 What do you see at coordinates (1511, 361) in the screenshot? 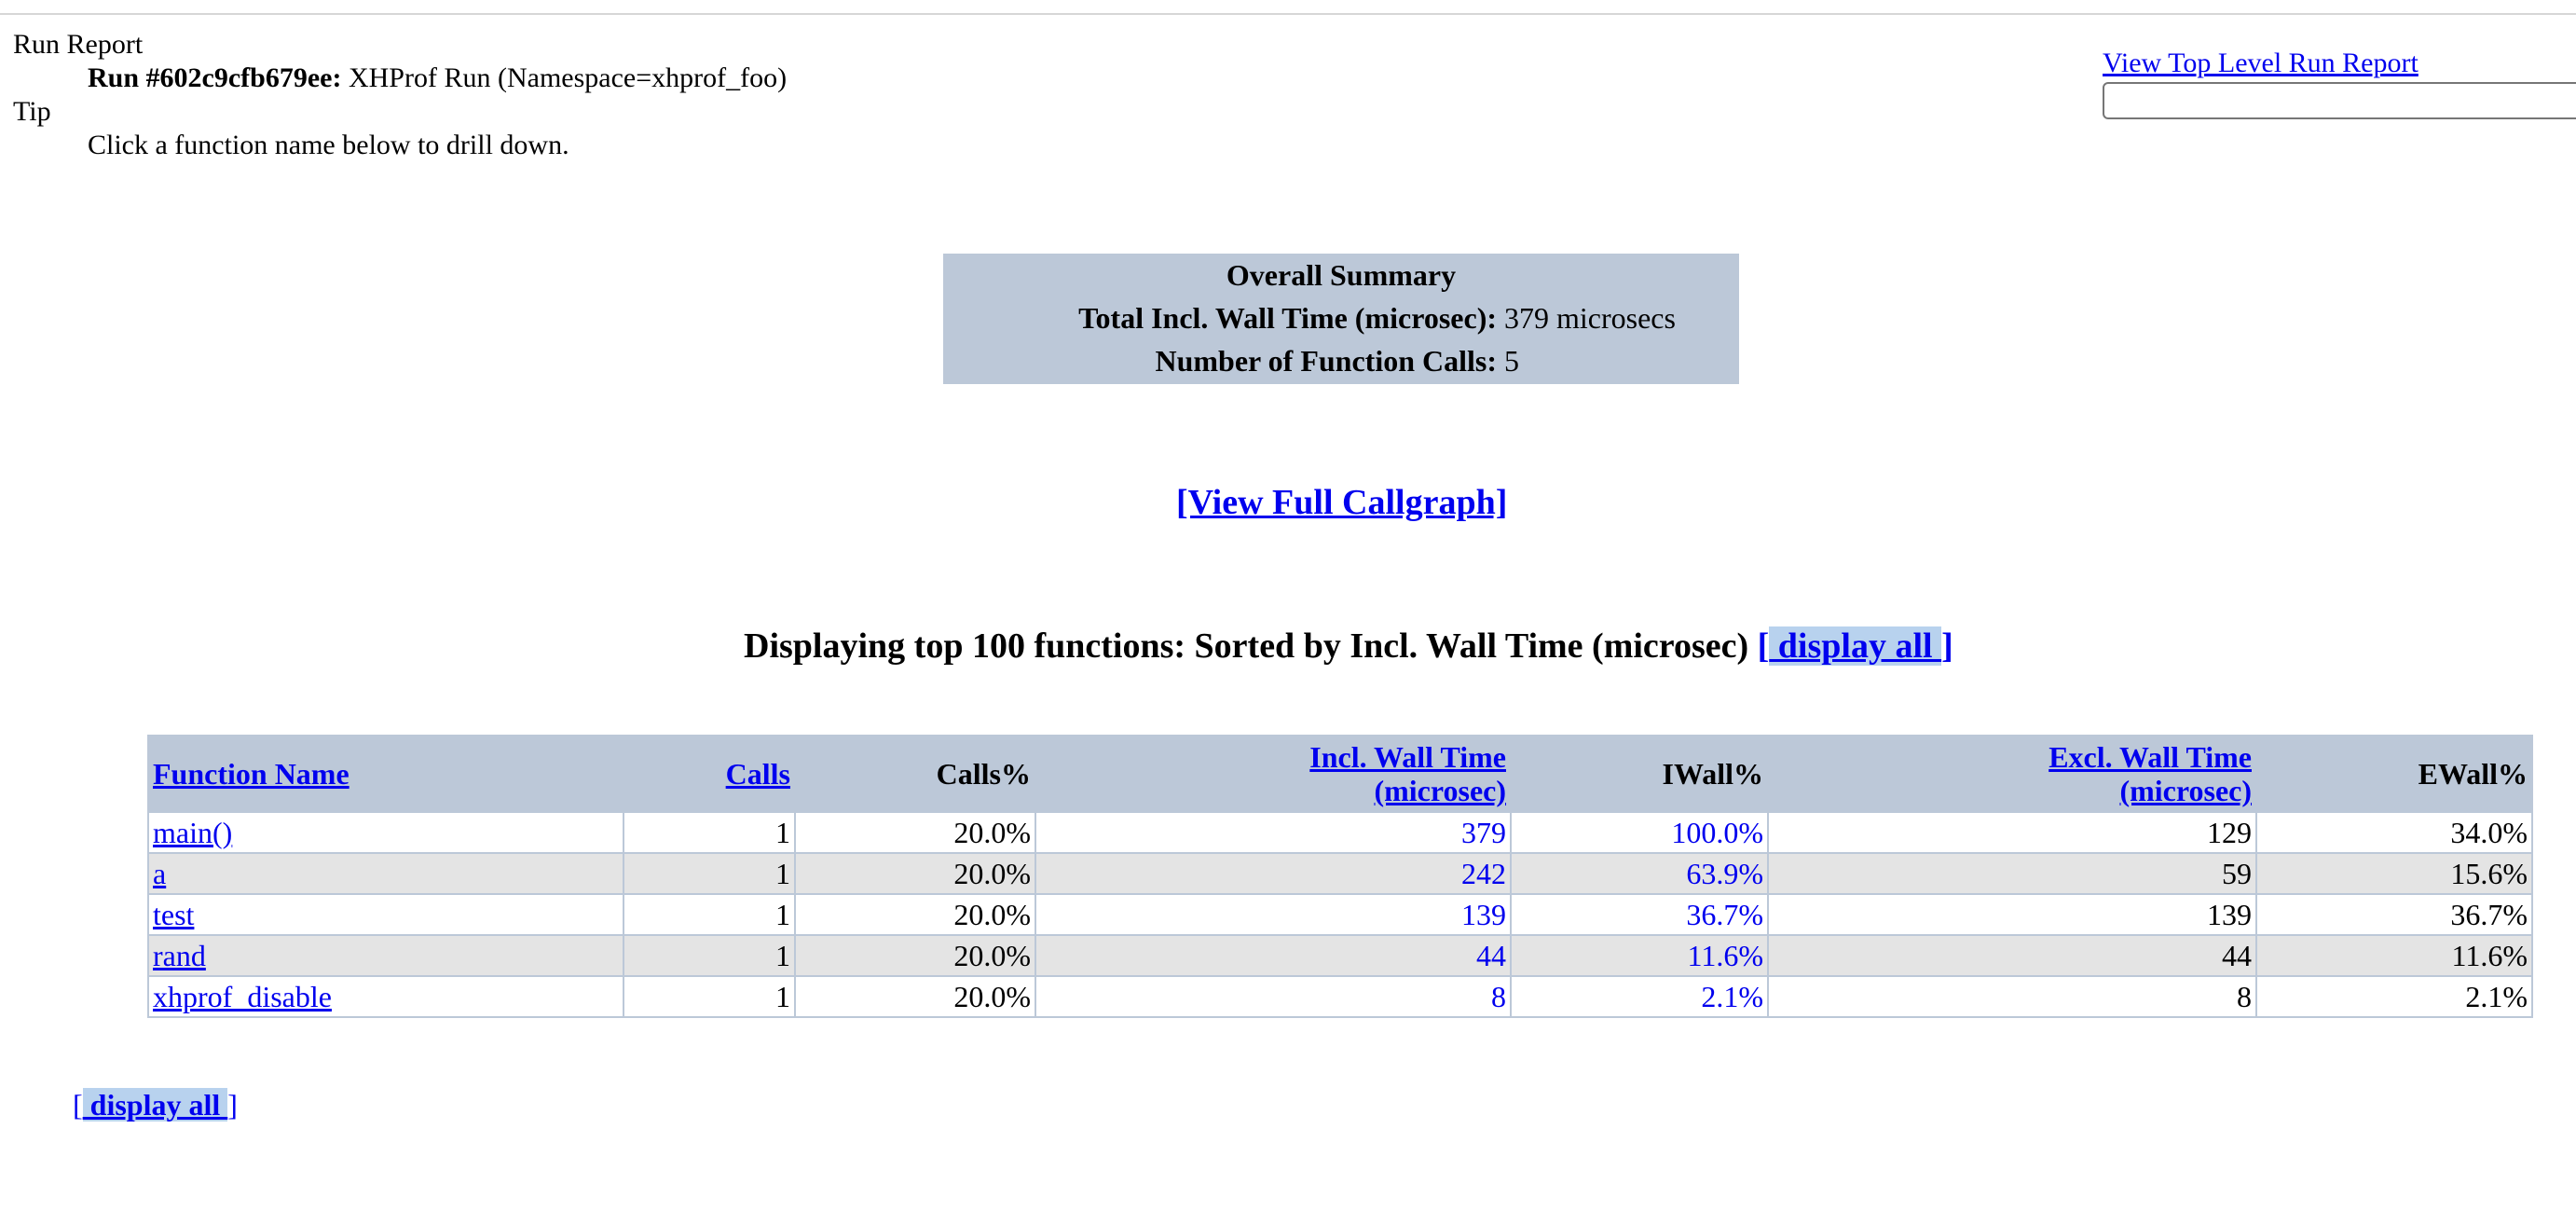
I see `summary-value: 5` at bounding box center [1511, 361].